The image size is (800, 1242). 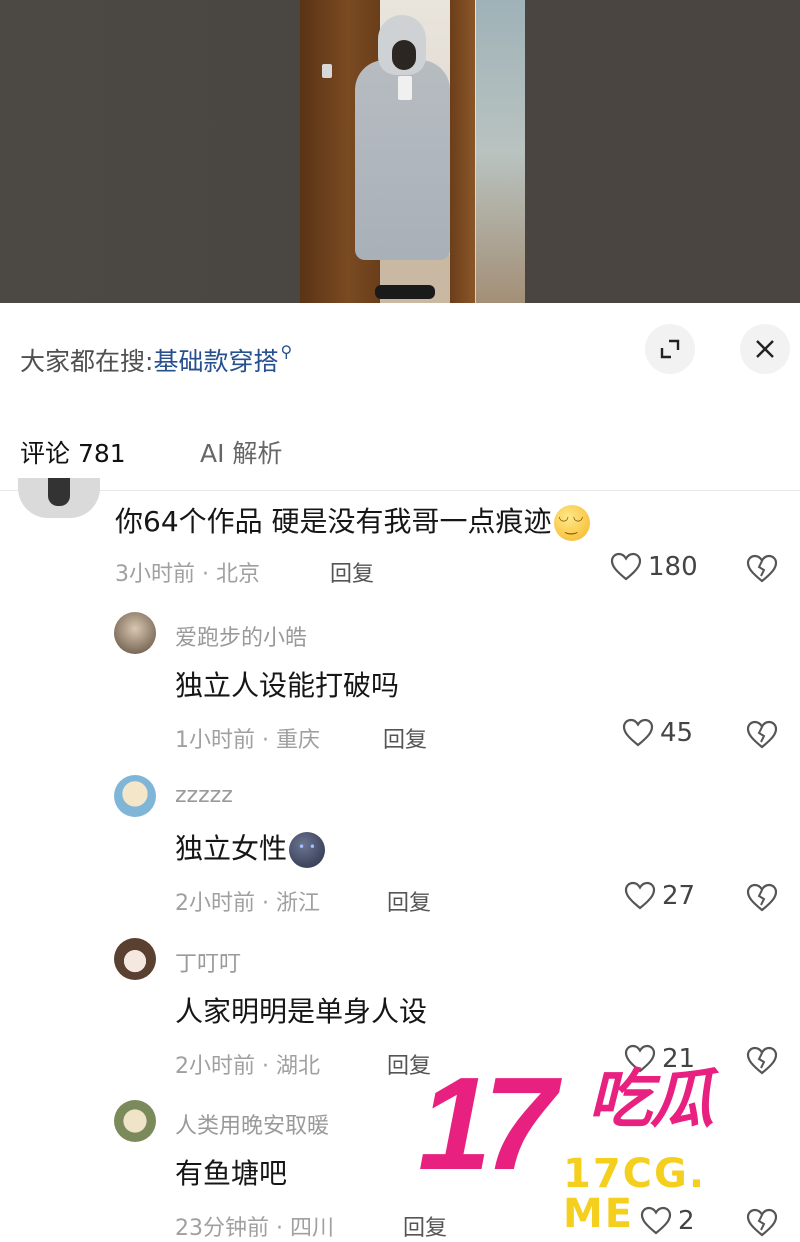 I want to click on search-term: 基础款穿搭 ⚲, so click(x=222, y=359).